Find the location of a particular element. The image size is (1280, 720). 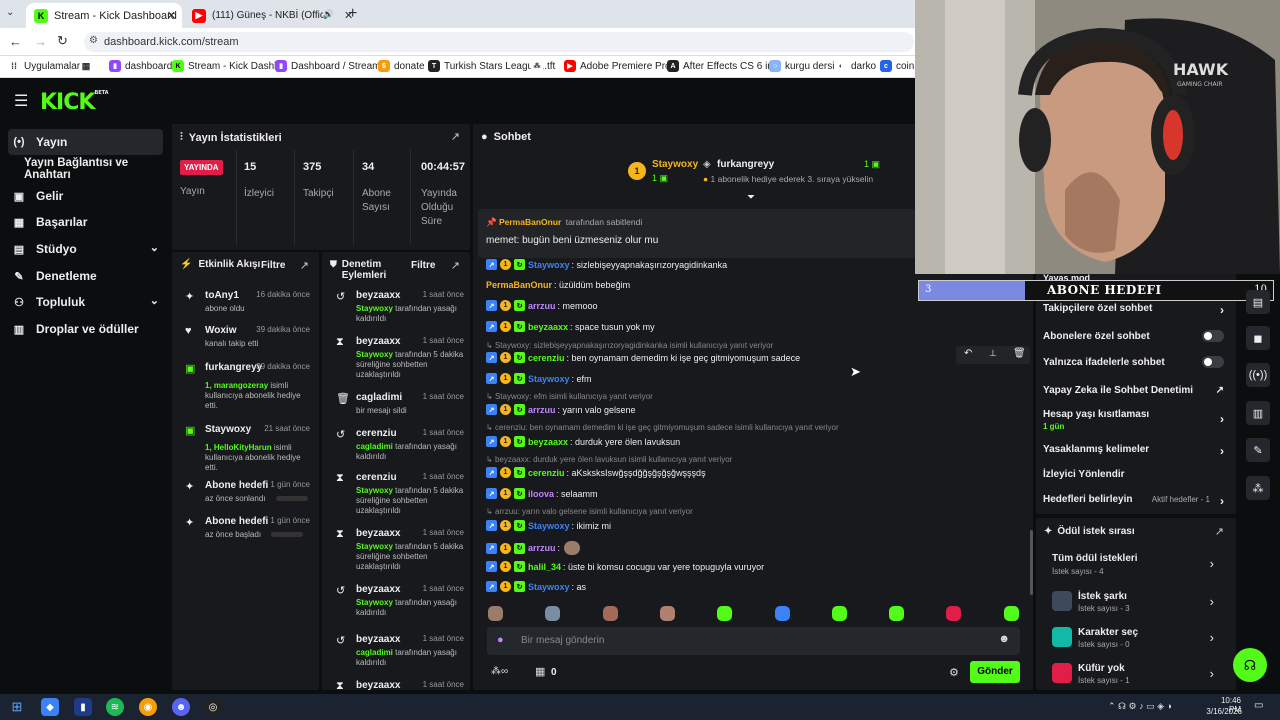

collapse-icon: ⏷ is located at coordinates (751, 197).